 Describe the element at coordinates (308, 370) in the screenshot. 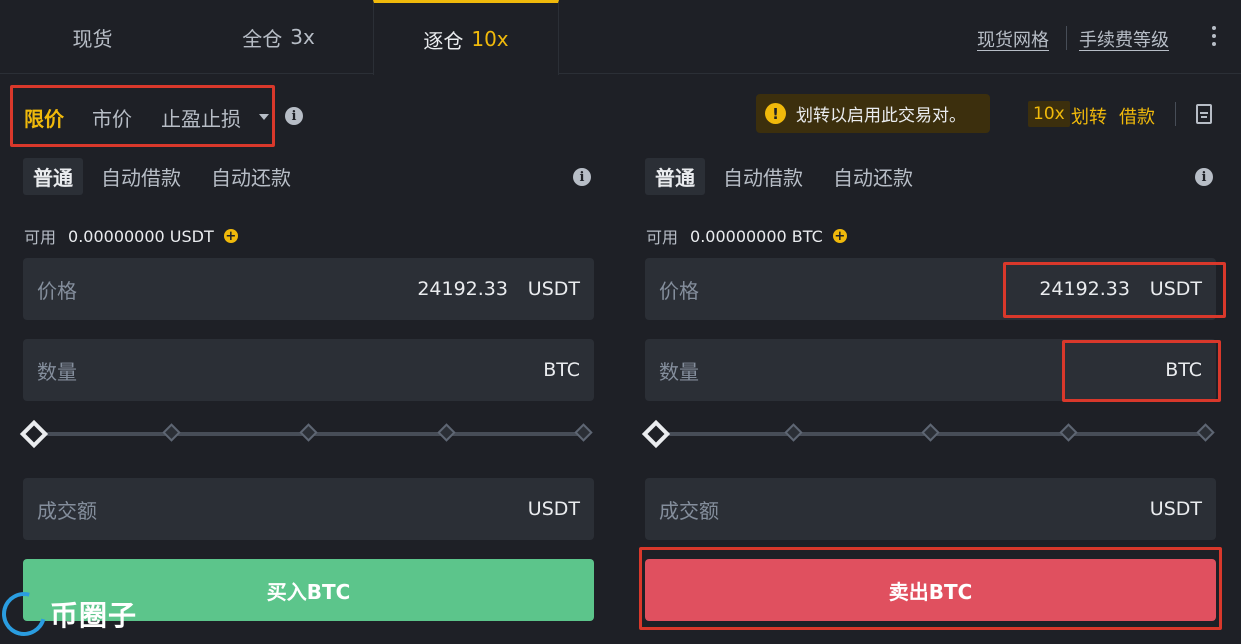

I see `buy-quantity-input: 数量 BTC` at that location.